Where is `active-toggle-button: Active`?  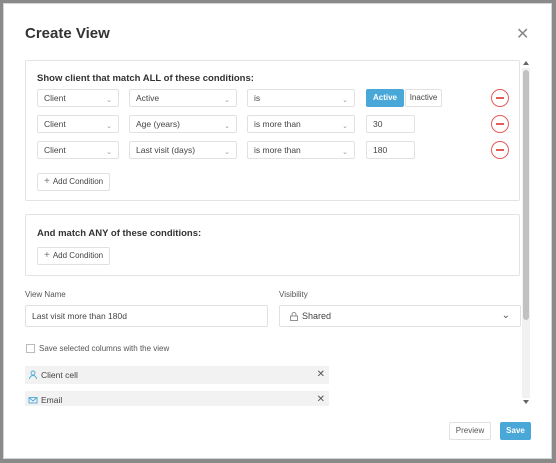
active-toggle-button: Active is located at coordinates (385, 98).